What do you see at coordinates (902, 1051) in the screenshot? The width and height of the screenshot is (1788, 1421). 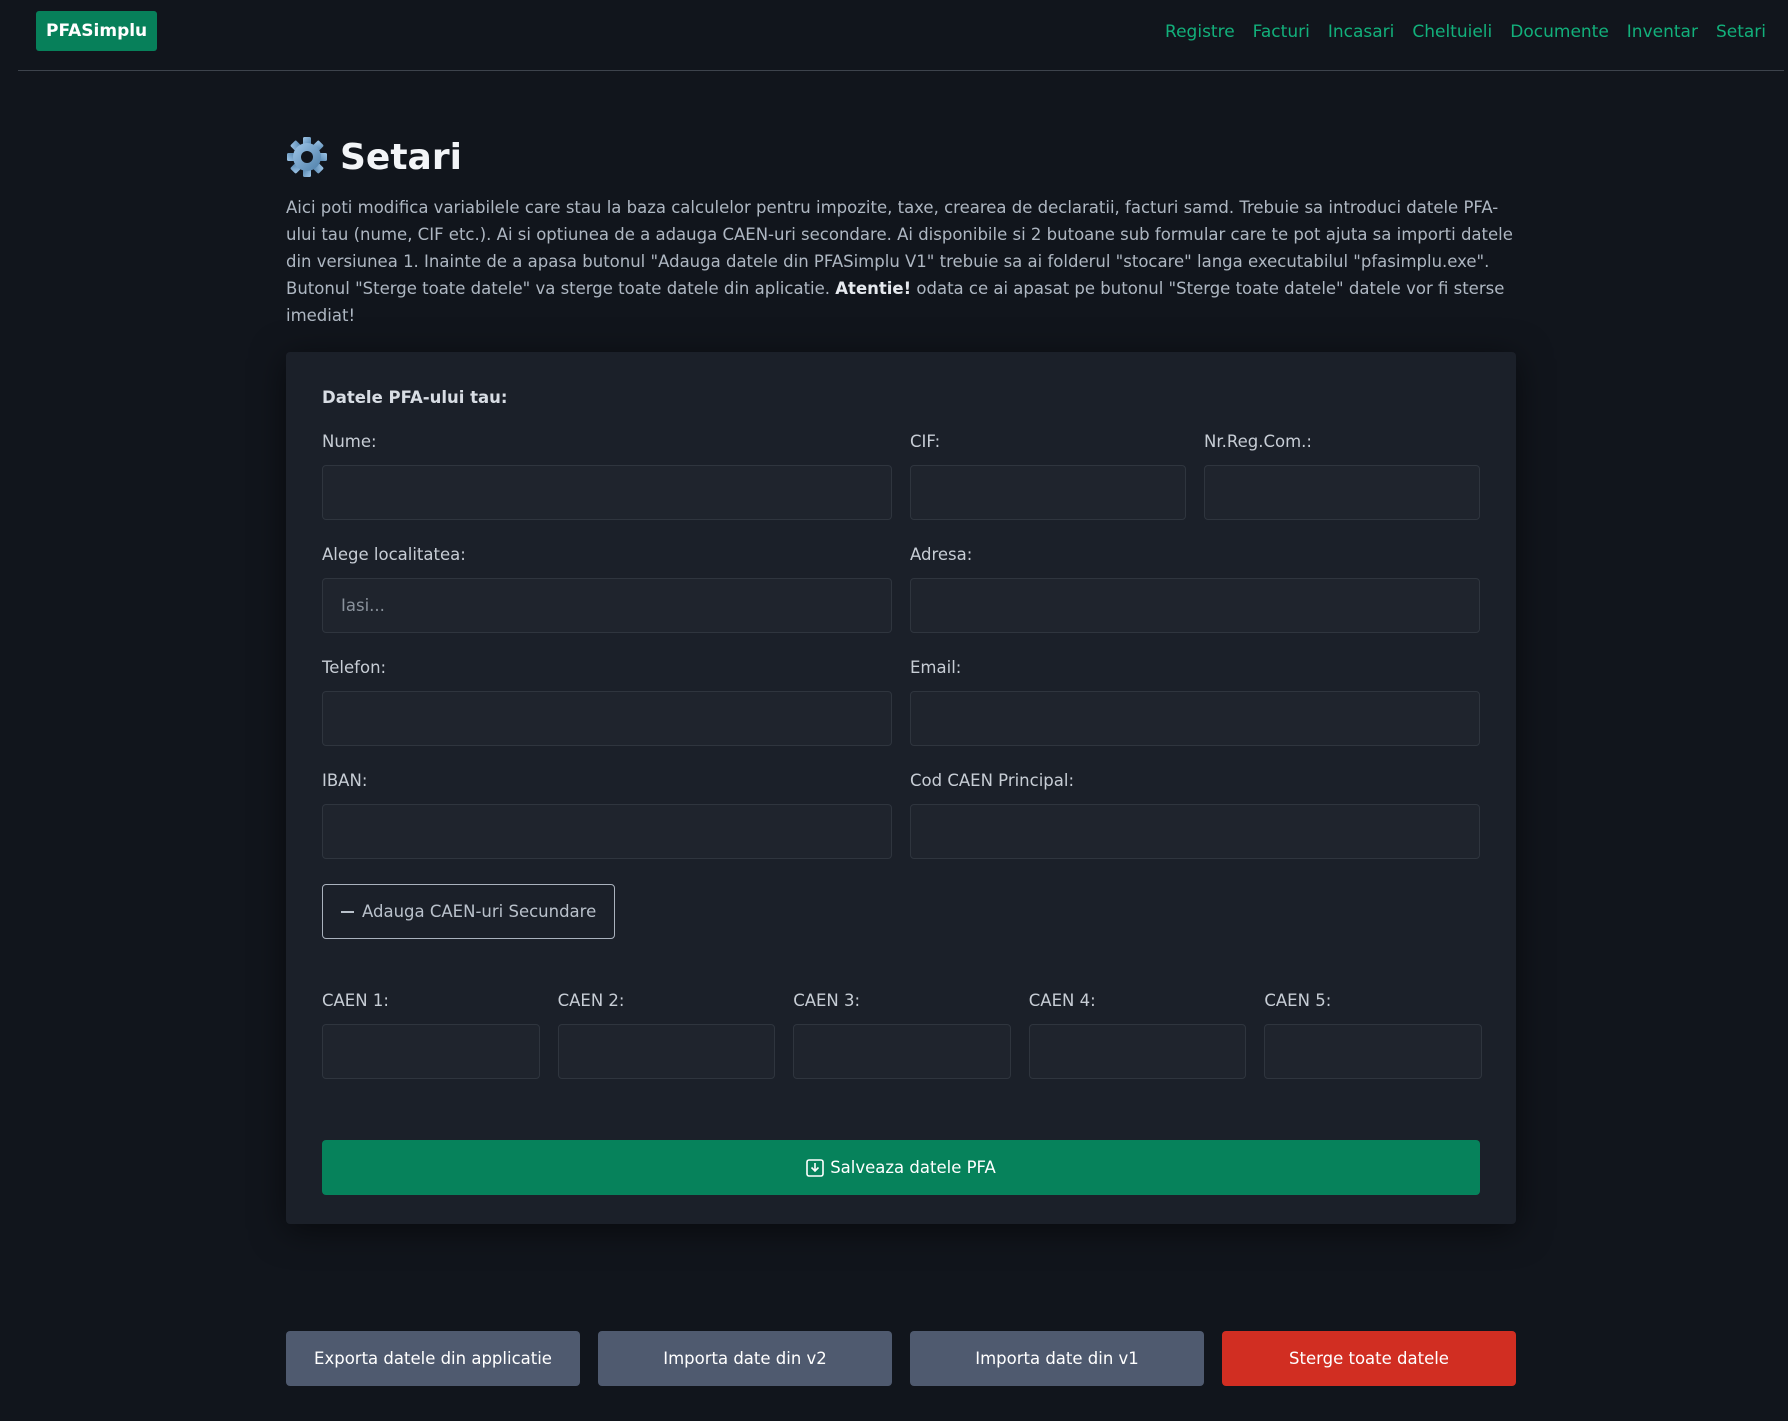 I see `caen-3-input` at bounding box center [902, 1051].